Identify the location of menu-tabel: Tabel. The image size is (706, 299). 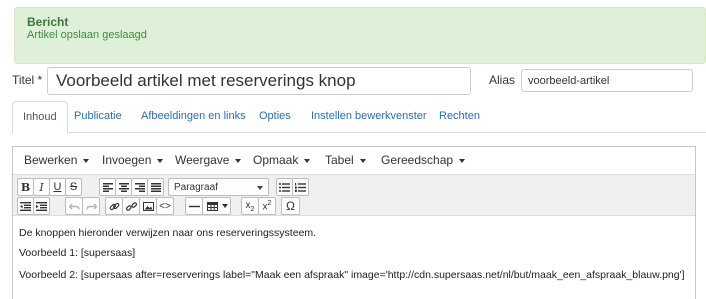
(345, 160).